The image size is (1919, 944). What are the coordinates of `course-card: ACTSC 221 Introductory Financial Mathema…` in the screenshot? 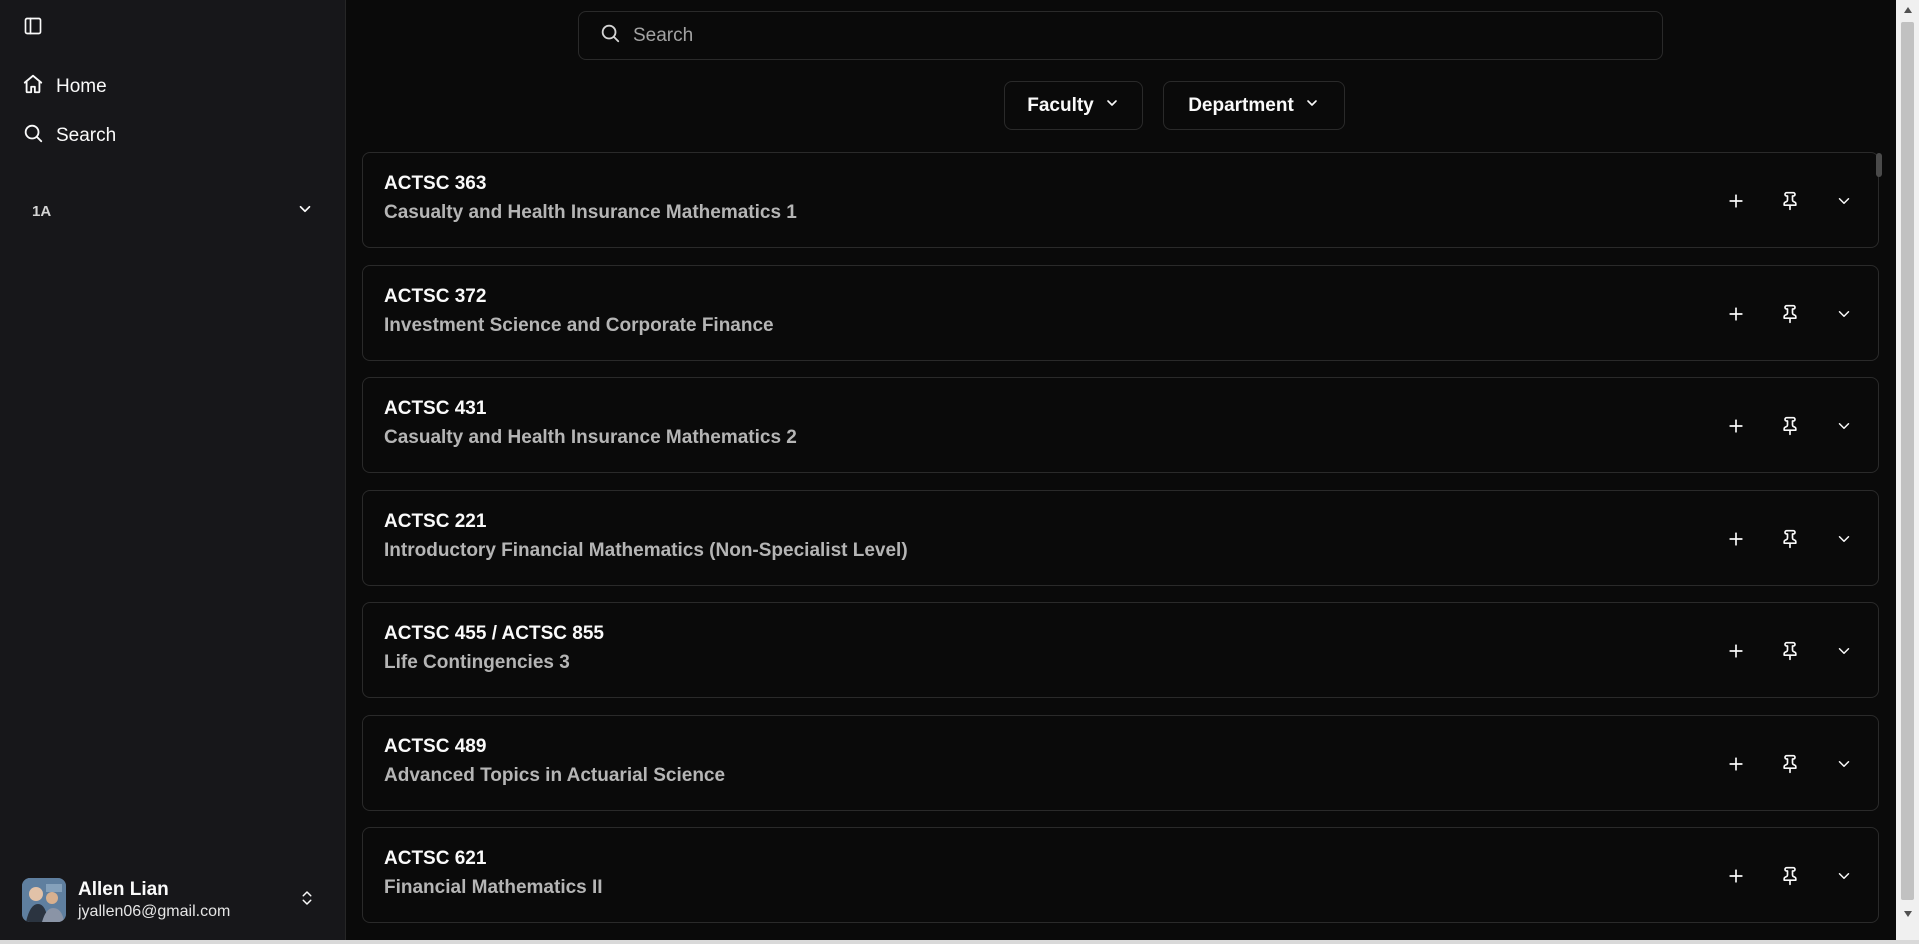 It's located at (1120, 538).